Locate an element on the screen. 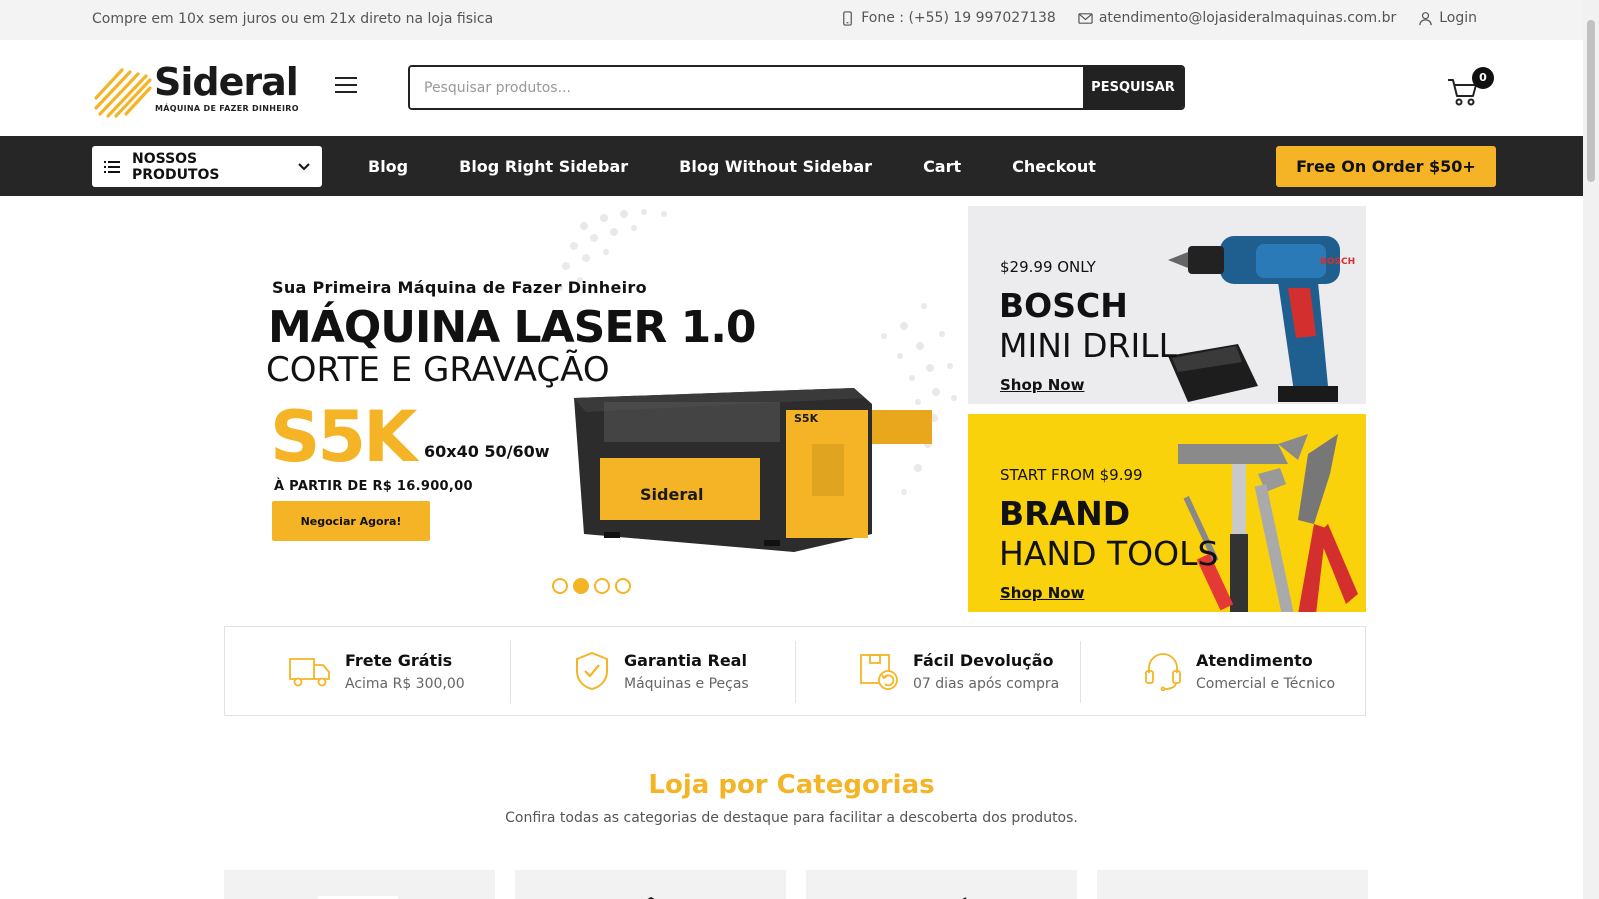 The height and width of the screenshot is (899, 1599). categories-dropdown: NOSSOS PRODUTOS is located at coordinates (207, 166).